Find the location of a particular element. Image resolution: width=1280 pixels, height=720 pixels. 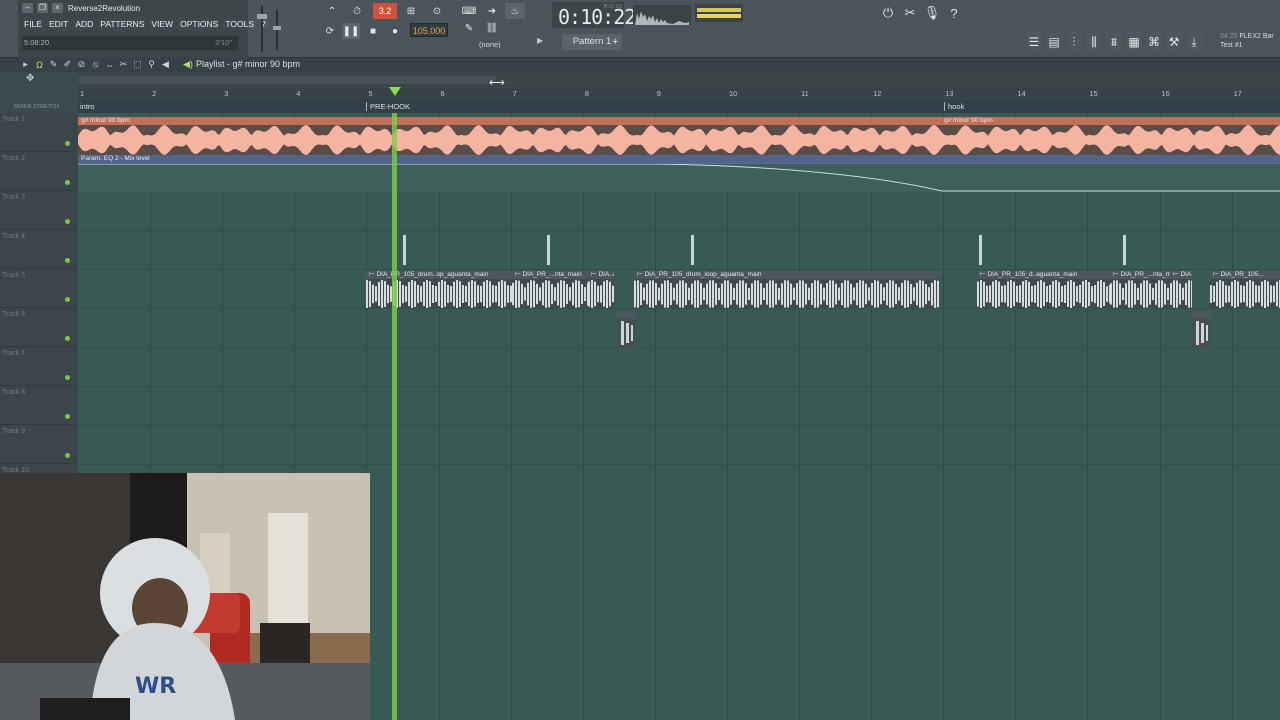

restore-icon: ❐ is located at coordinates (42, 8).